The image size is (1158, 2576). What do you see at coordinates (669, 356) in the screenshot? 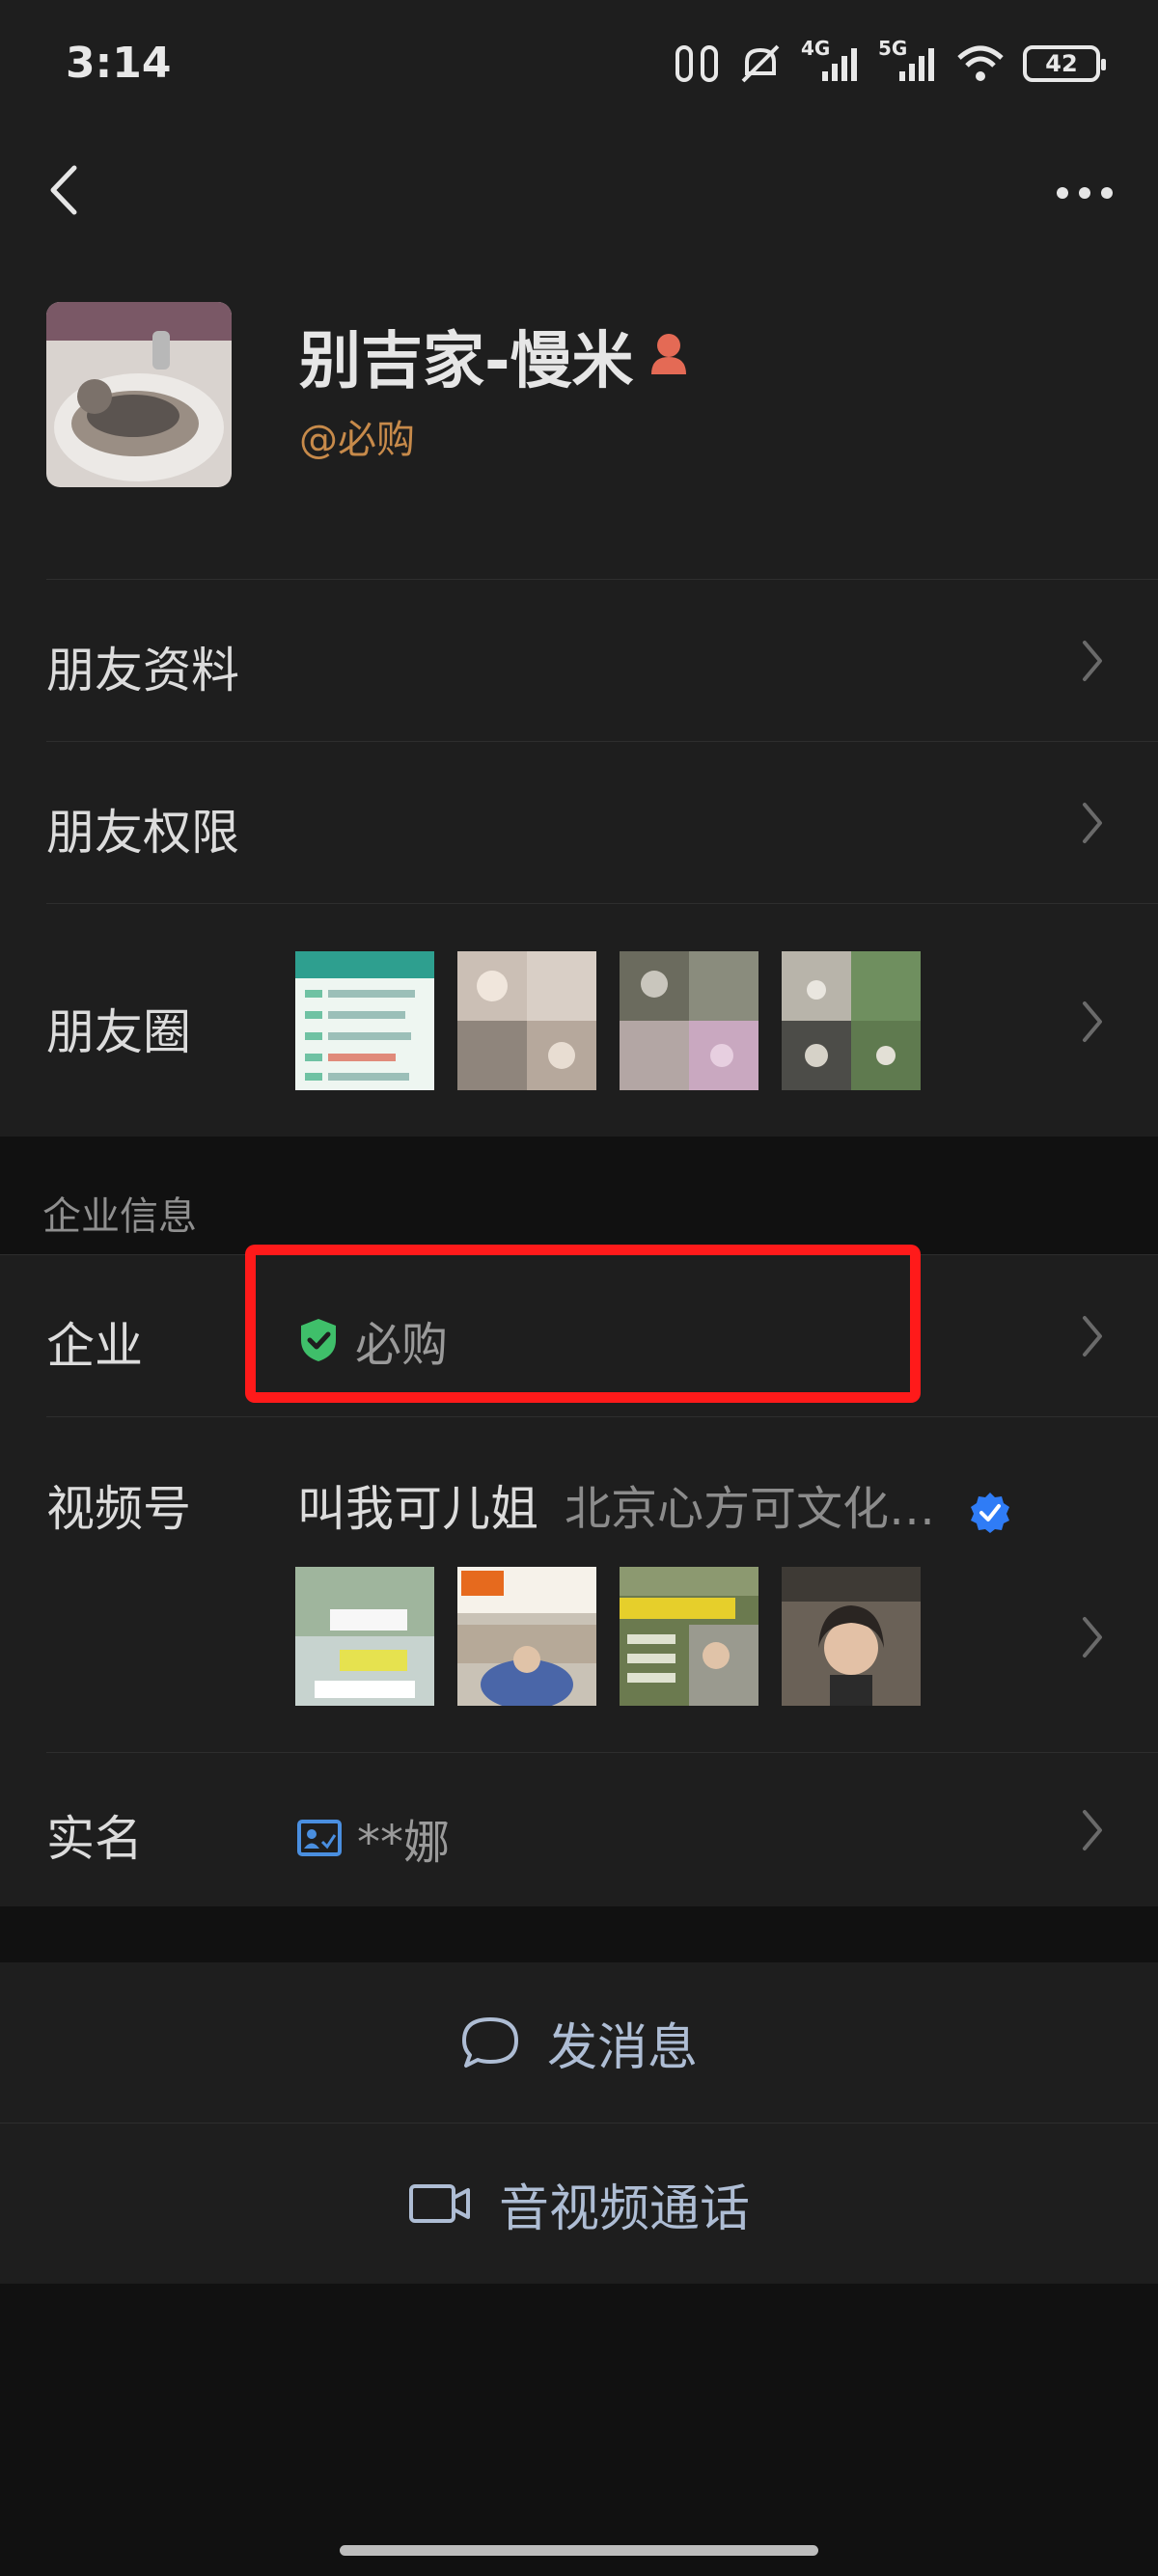
I see `female-icon` at bounding box center [669, 356].